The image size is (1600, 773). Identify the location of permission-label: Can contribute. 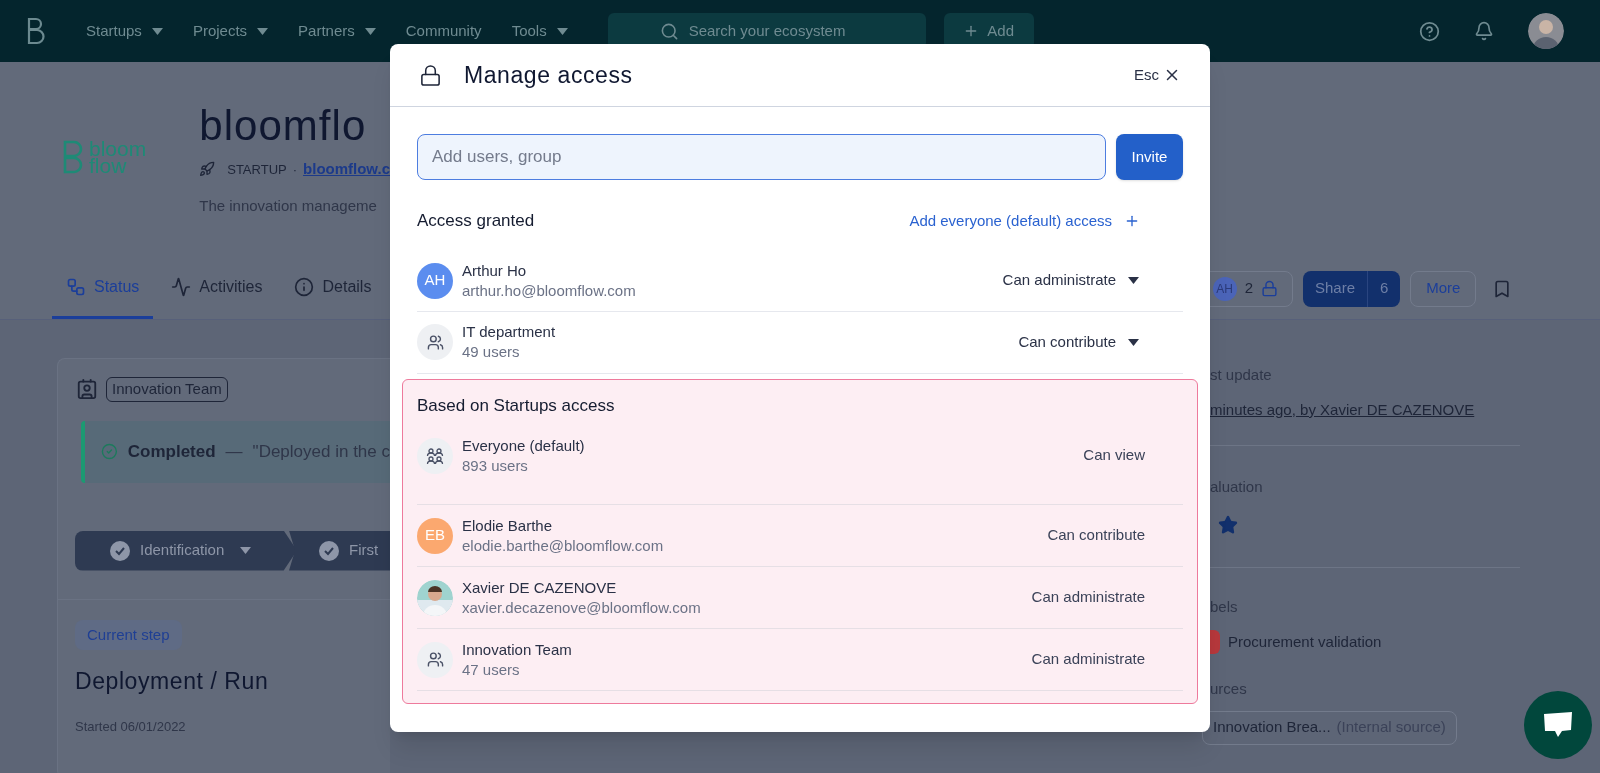
(1096, 535).